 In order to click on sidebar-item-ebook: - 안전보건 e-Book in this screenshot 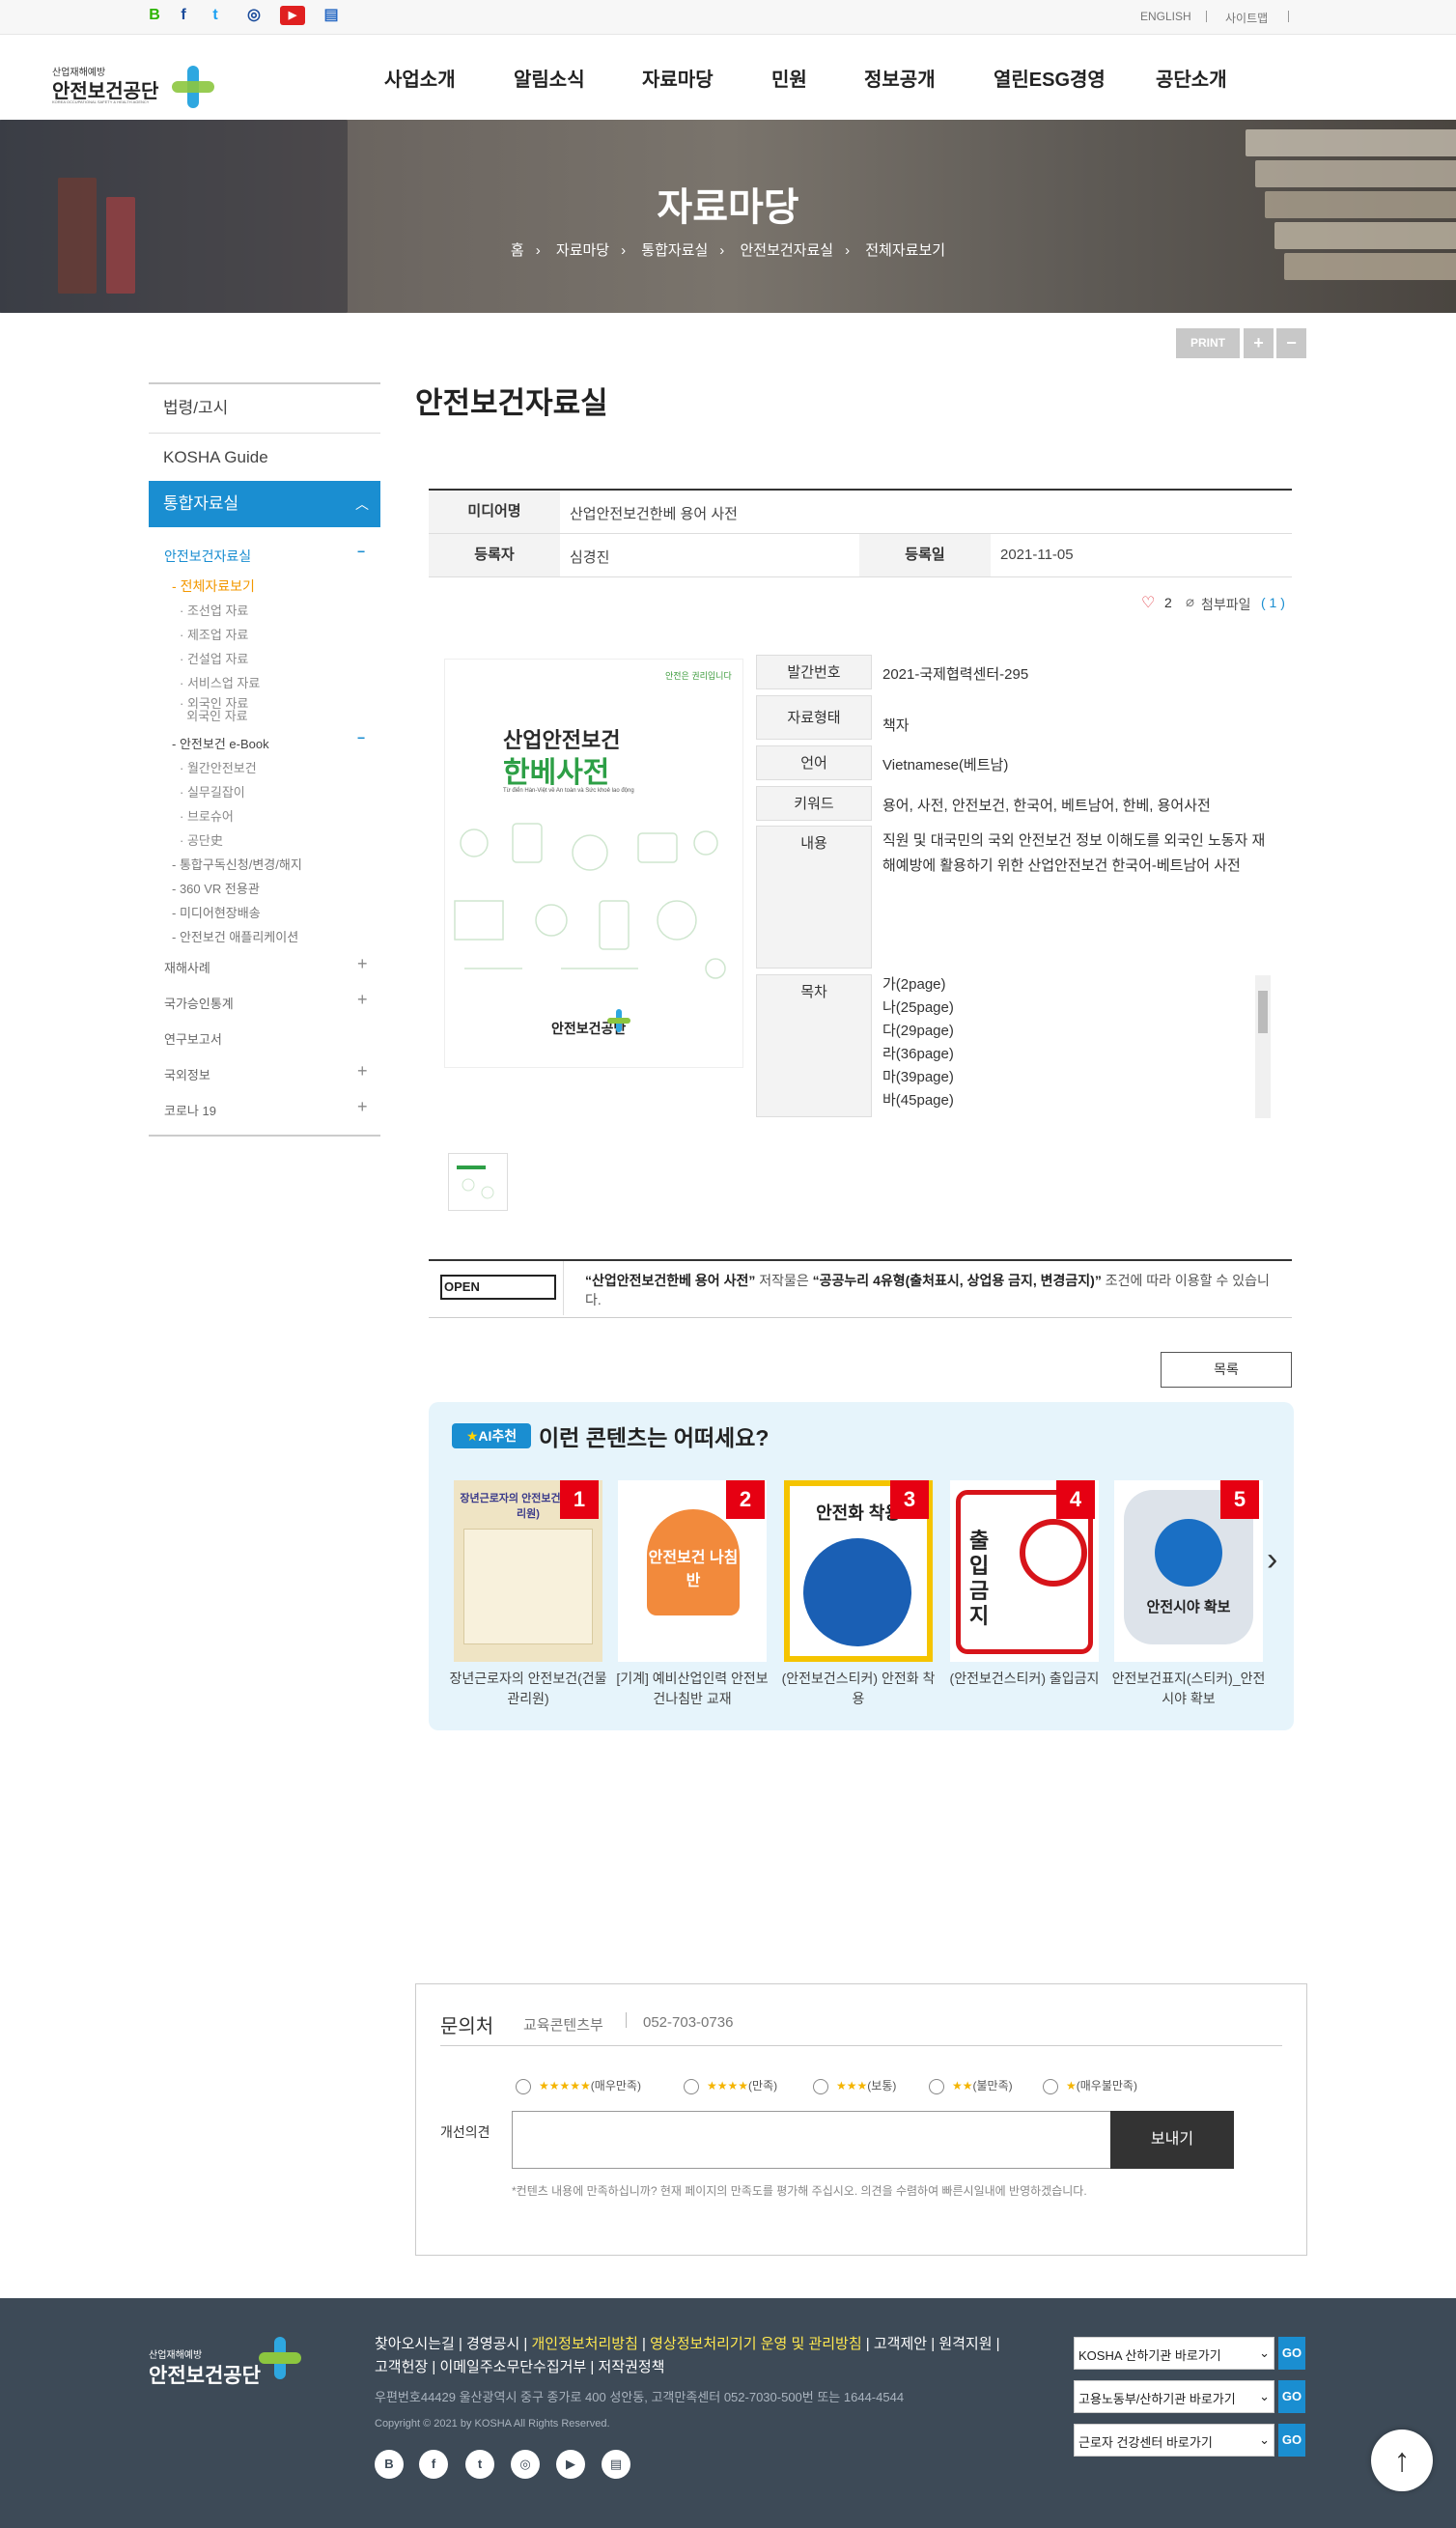, I will do `click(221, 743)`.